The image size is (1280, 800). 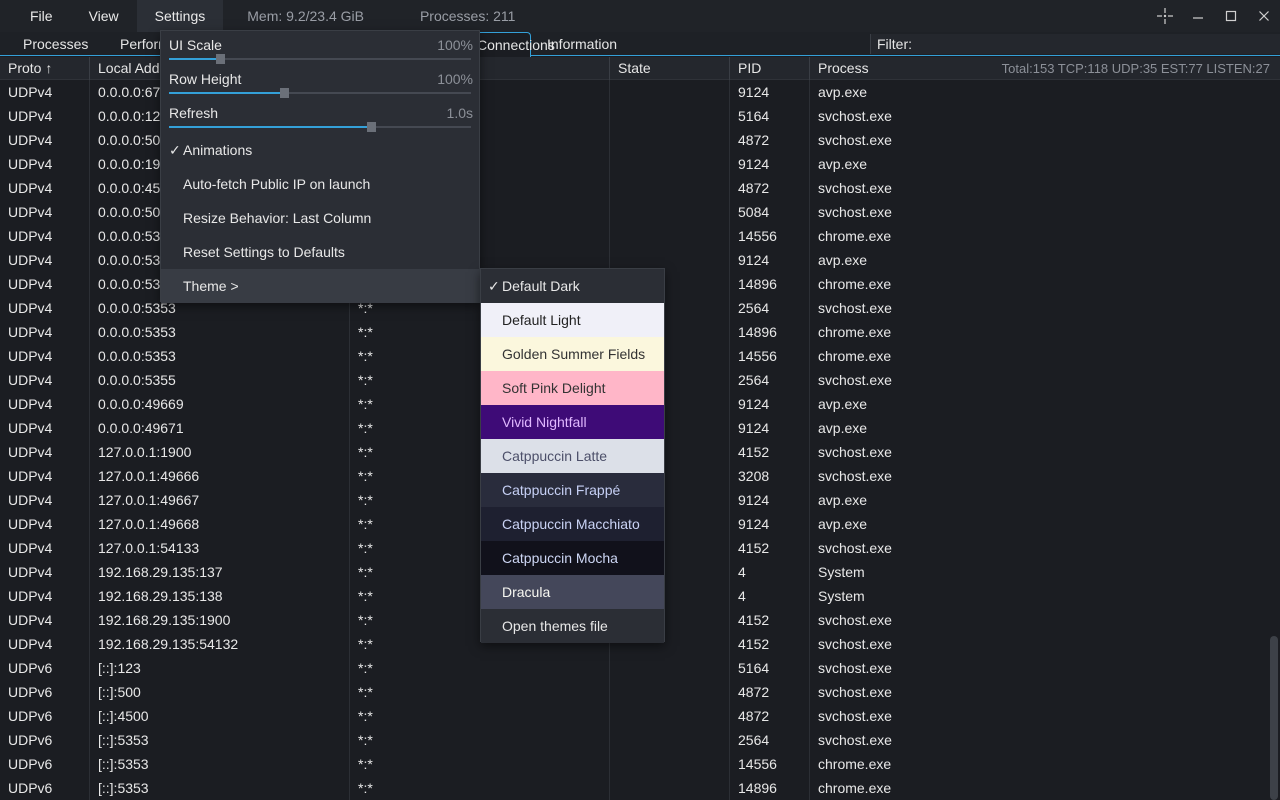 What do you see at coordinates (320, 127) in the screenshot?
I see `refresh-track` at bounding box center [320, 127].